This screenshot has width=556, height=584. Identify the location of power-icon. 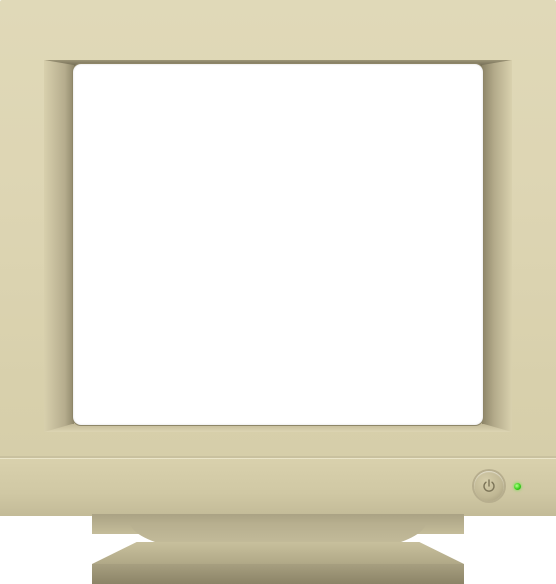
(489, 485).